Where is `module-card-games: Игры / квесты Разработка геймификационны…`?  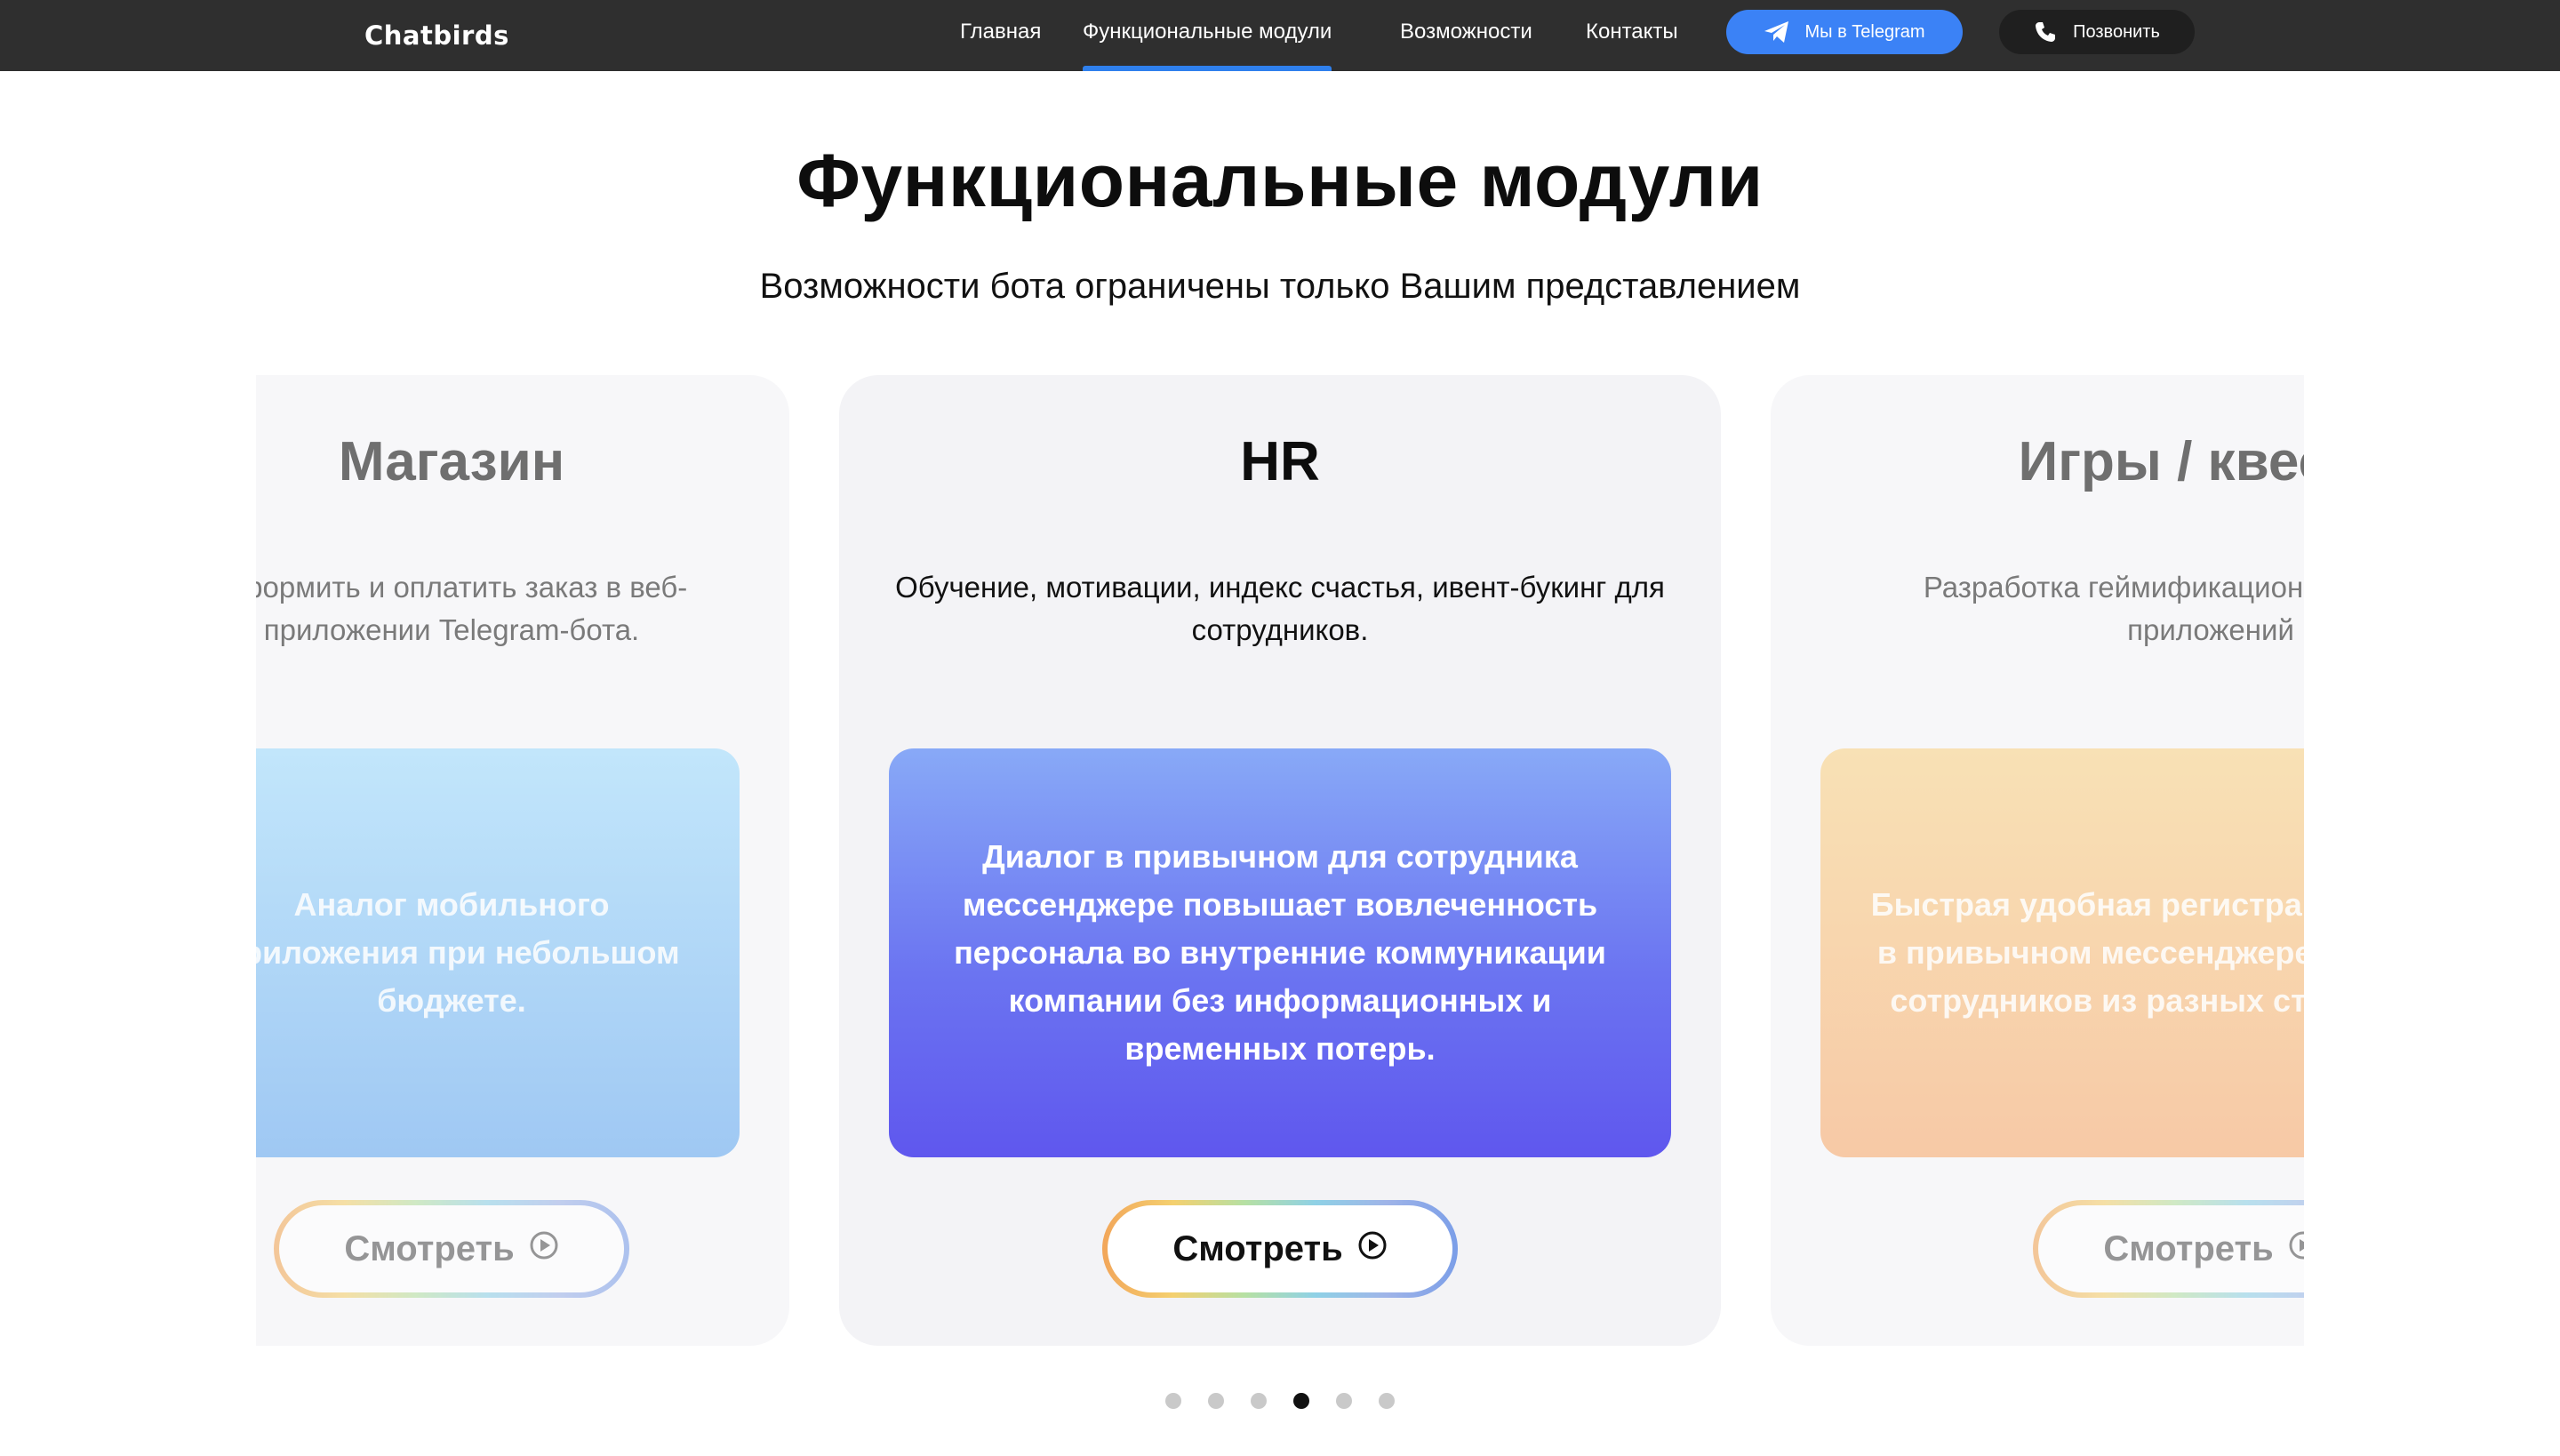 module-card-games: Игры / квесты Разработка геймификационны… is located at coordinates (2037, 860).